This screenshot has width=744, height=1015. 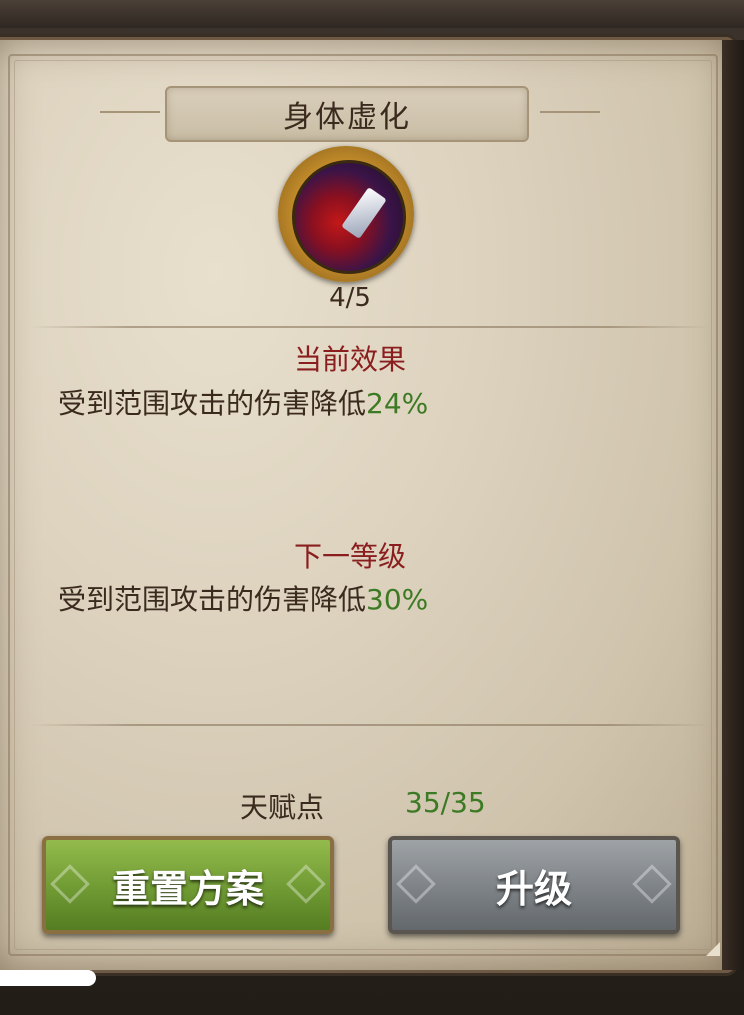 I want to click on skill-icon-frame, so click(x=346, y=214).